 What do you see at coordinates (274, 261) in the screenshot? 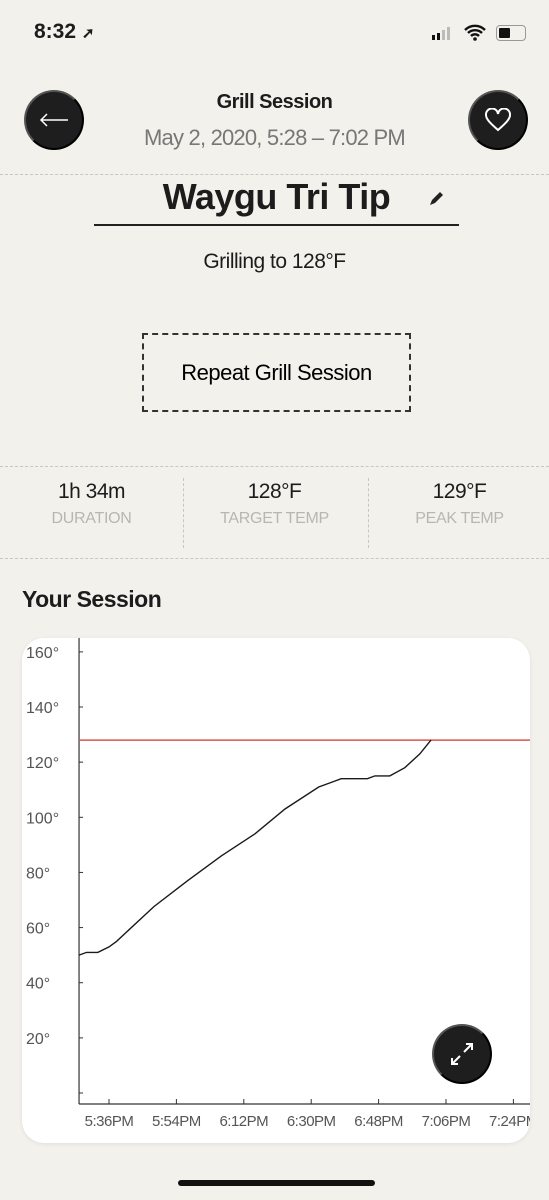
I see `target-description: Grilling to 128°F` at bounding box center [274, 261].